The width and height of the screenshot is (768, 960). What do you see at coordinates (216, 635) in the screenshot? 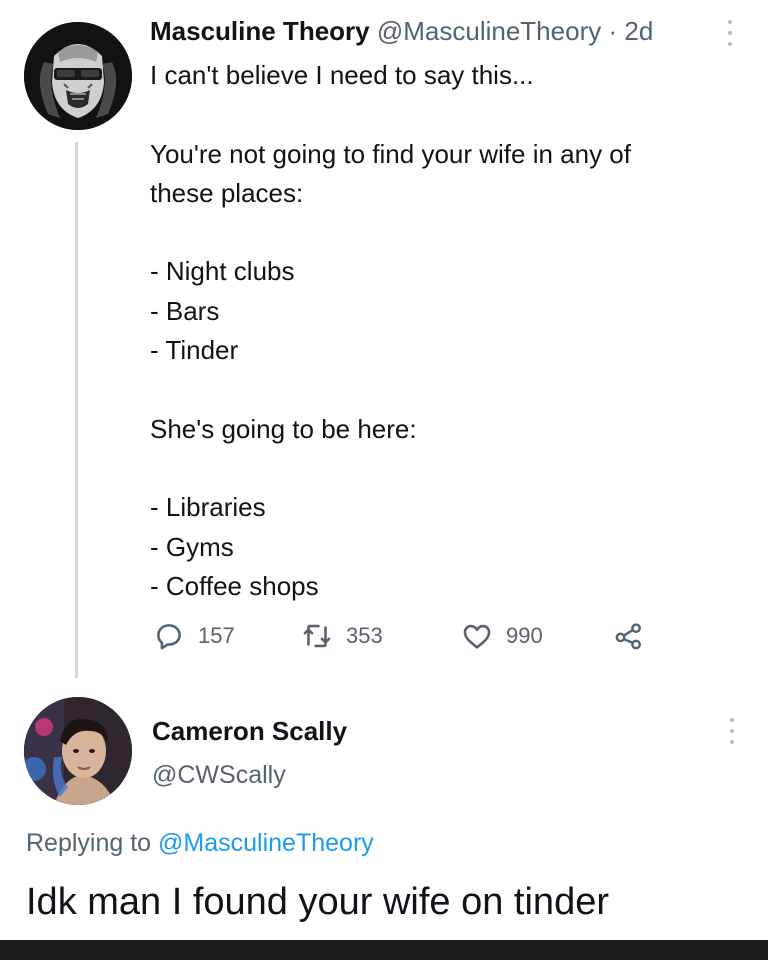
I see `reply-count: 157` at bounding box center [216, 635].